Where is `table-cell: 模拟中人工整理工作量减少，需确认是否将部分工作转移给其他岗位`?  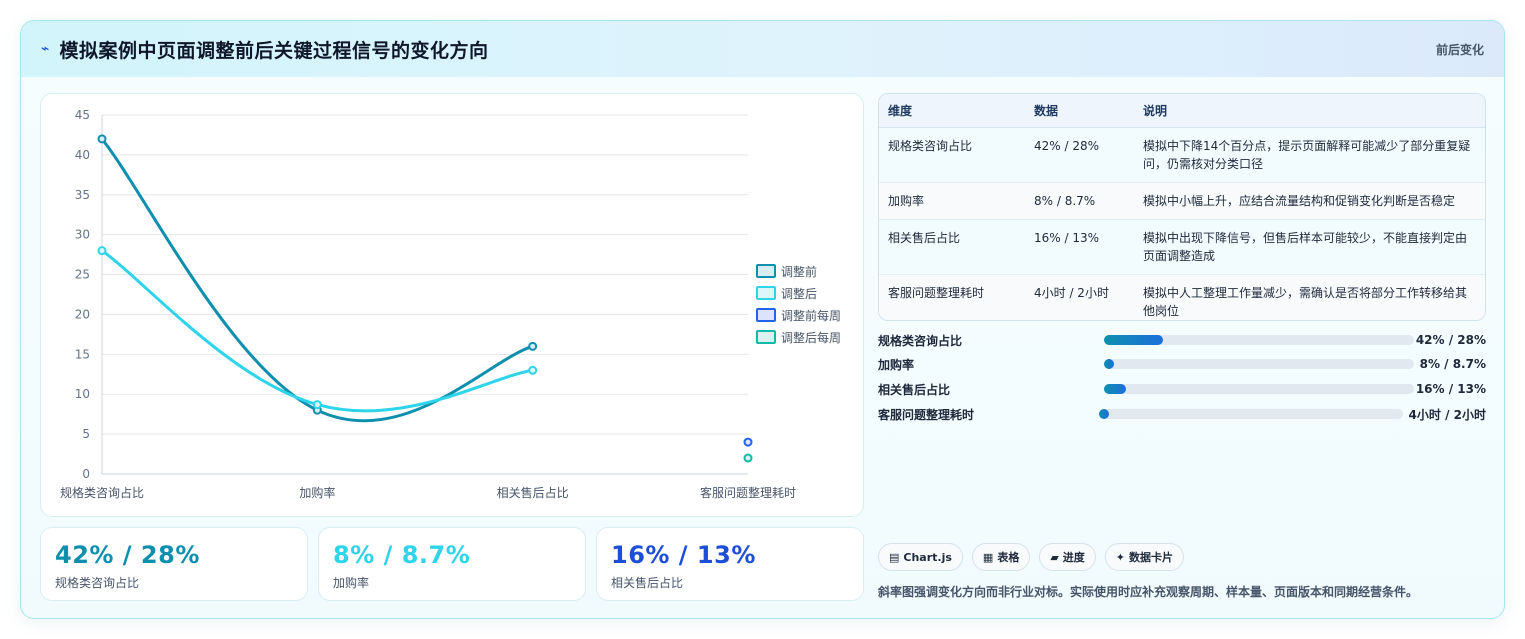
table-cell: 模拟中人工整理工作量减少，需确认是否将部分工作转移给其他岗位 is located at coordinates (1309, 297).